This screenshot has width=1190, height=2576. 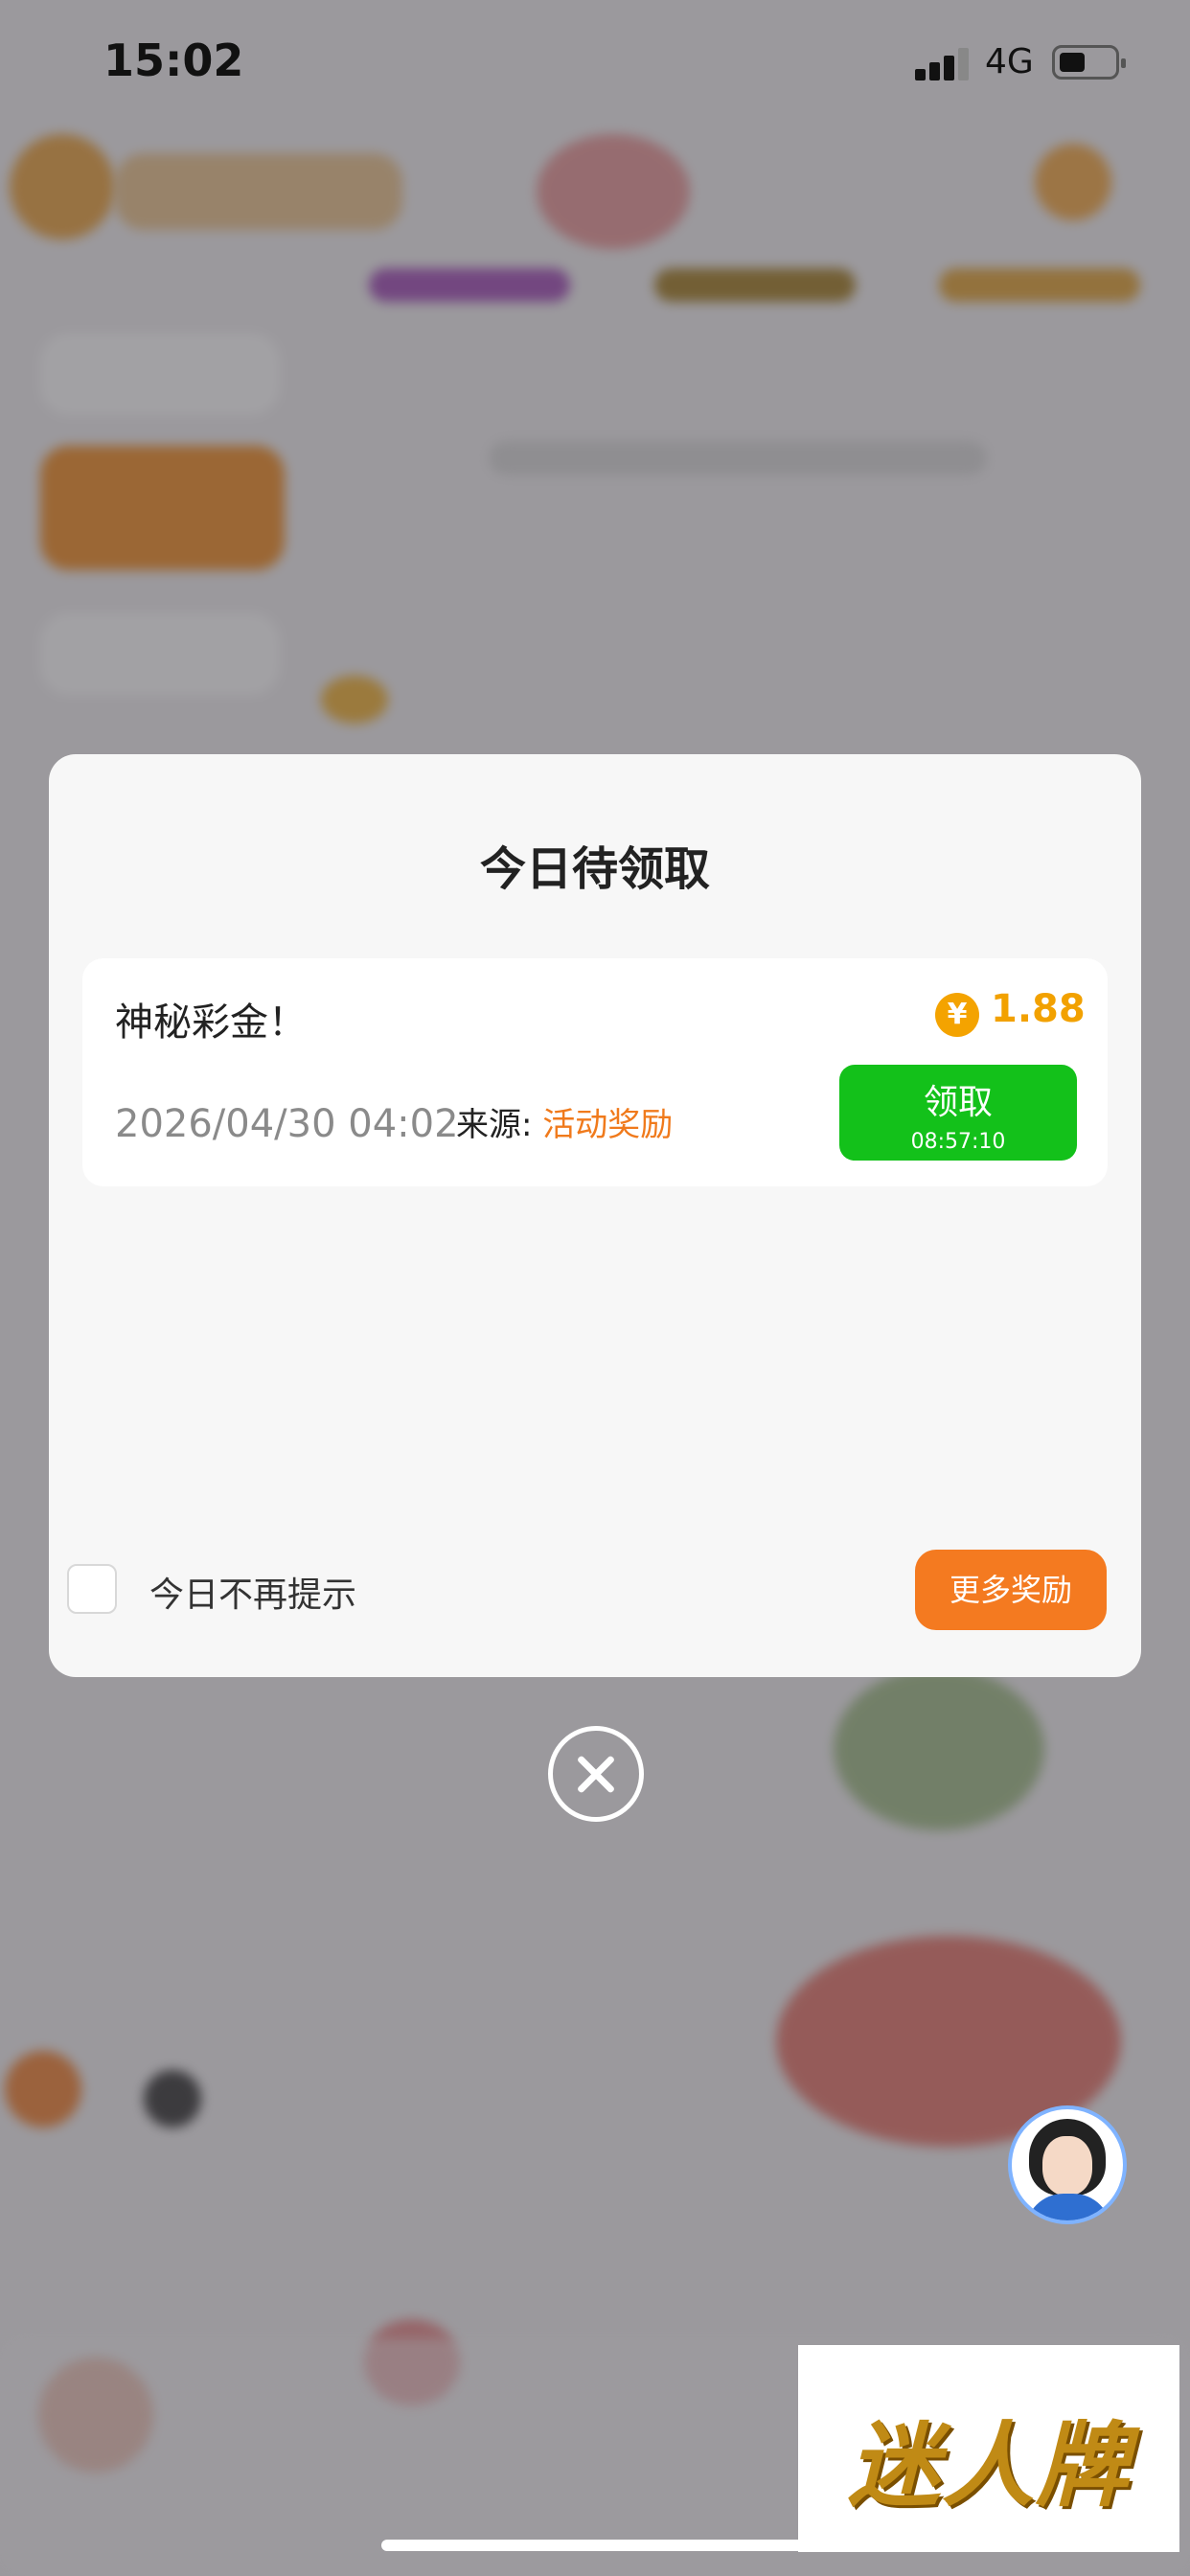 What do you see at coordinates (495, 1125) in the screenshot?
I see `source-label: 来源:` at bounding box center [495, 1125].